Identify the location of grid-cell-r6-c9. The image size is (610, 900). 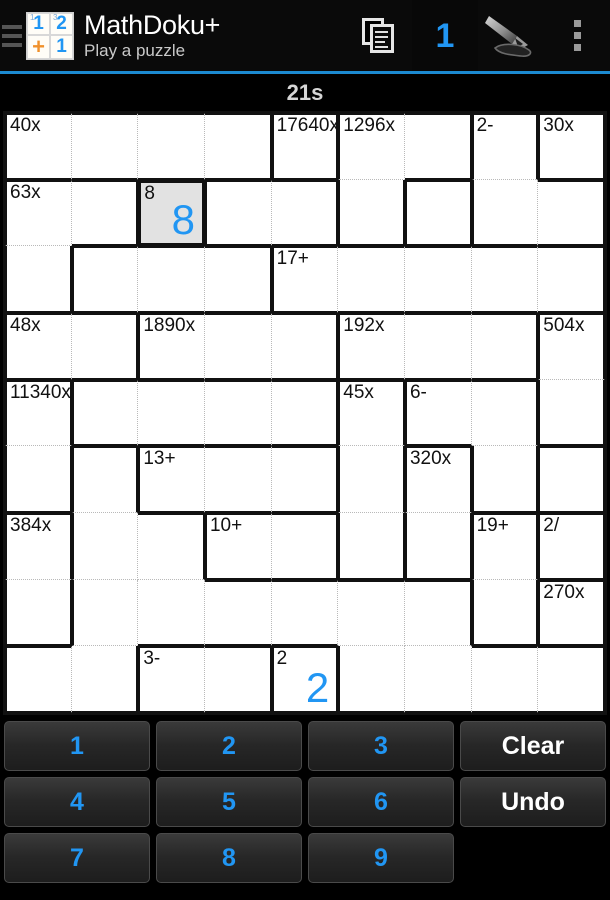
(571, 479).